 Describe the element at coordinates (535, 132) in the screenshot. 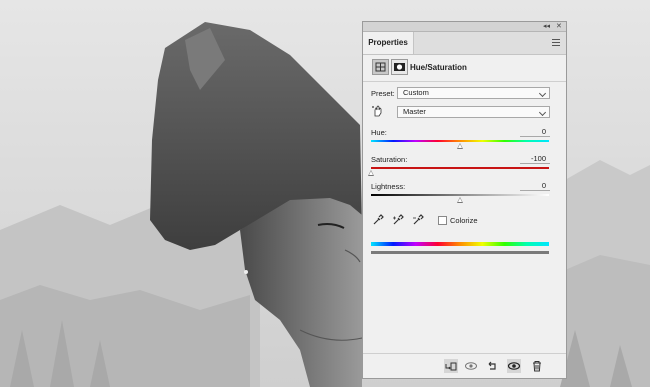

I see `hue-value: 0` at that location.